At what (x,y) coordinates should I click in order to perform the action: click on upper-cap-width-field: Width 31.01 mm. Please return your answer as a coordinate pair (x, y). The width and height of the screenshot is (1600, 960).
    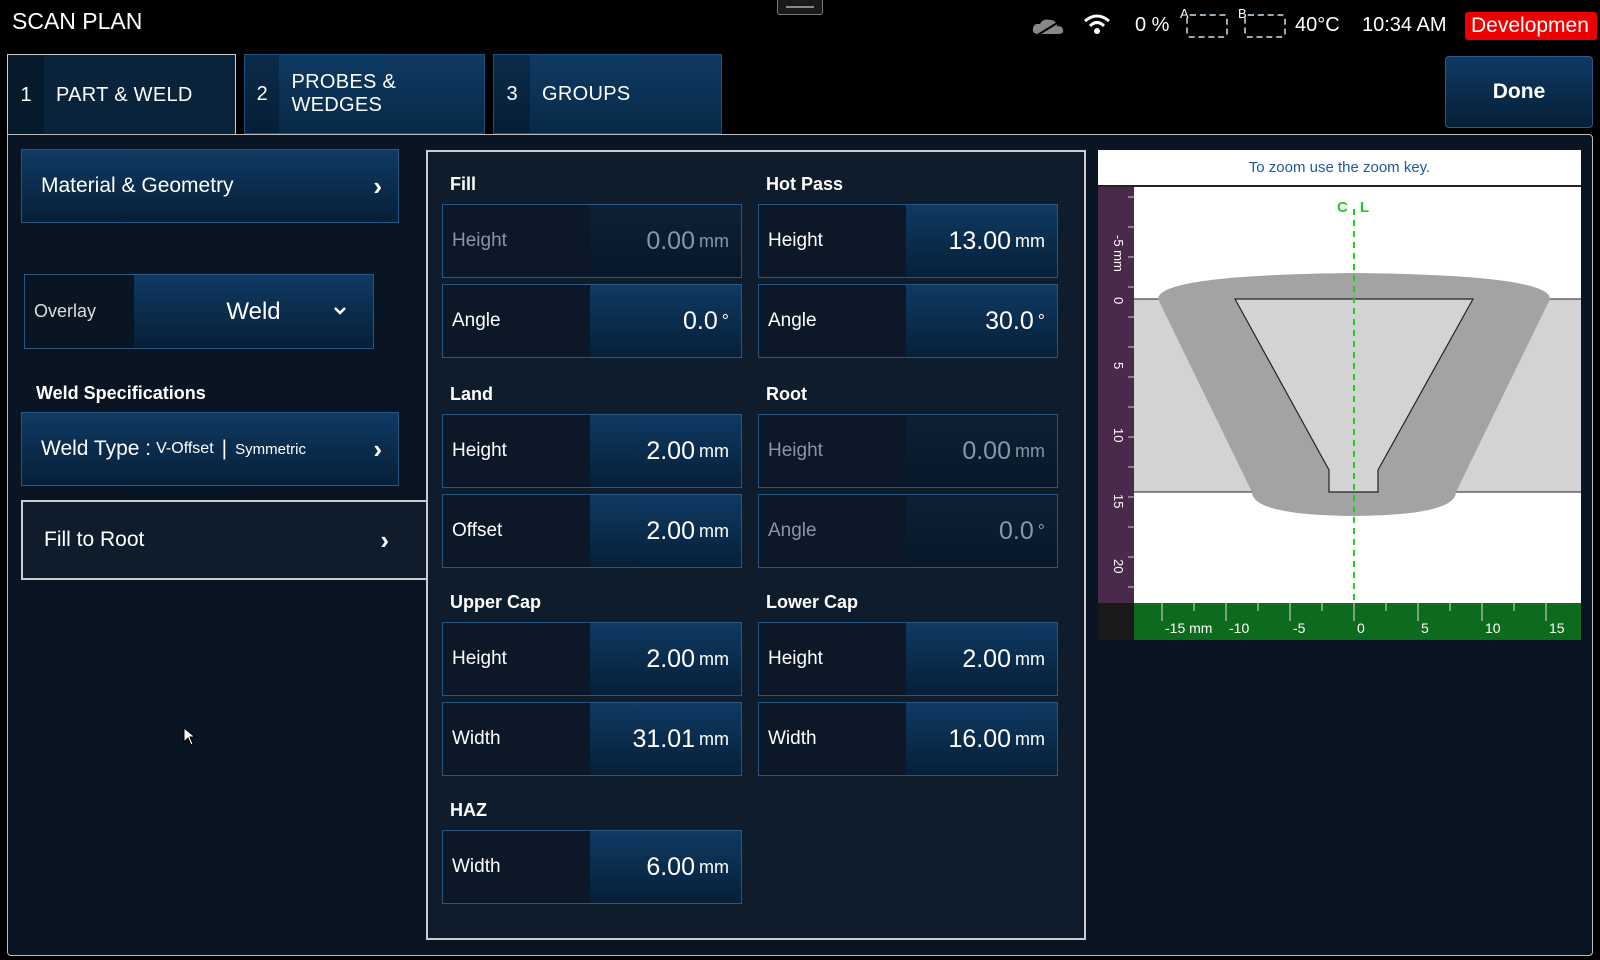
    Looking at the image, I should click on (592, 739).